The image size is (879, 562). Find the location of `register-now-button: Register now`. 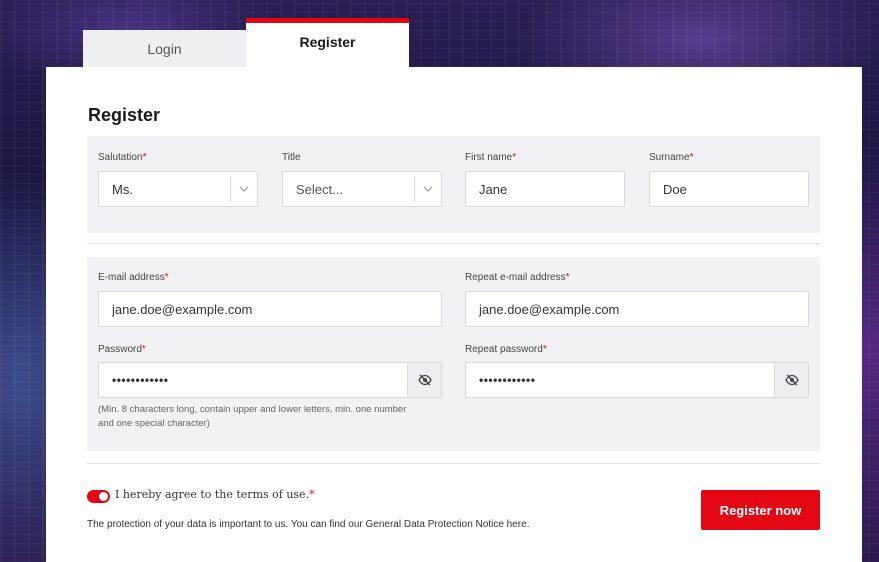

register-now-button: Register now is located at coordinates (760, 510).